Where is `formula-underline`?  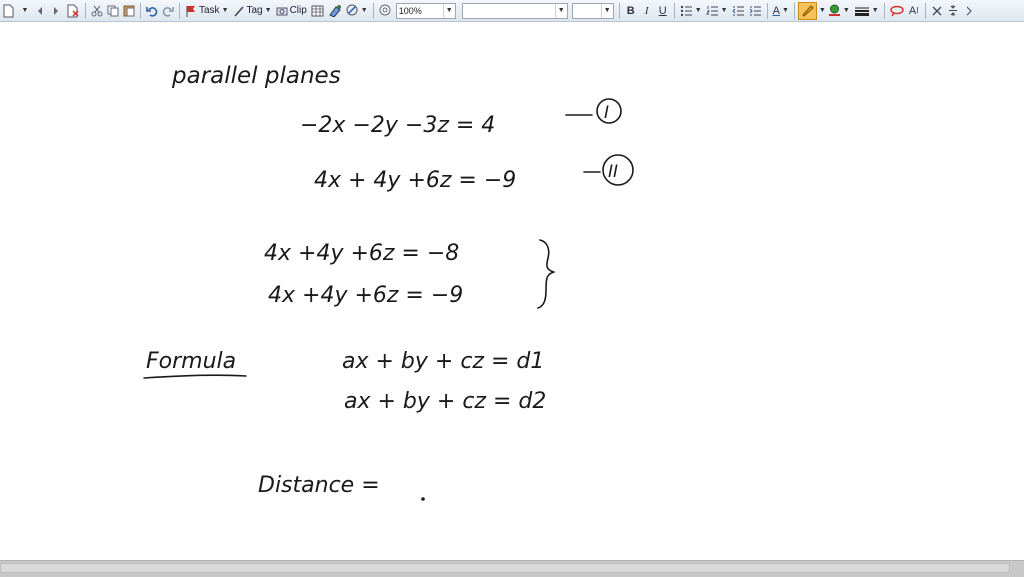
formula-underline is located at coordinates (195, 376).